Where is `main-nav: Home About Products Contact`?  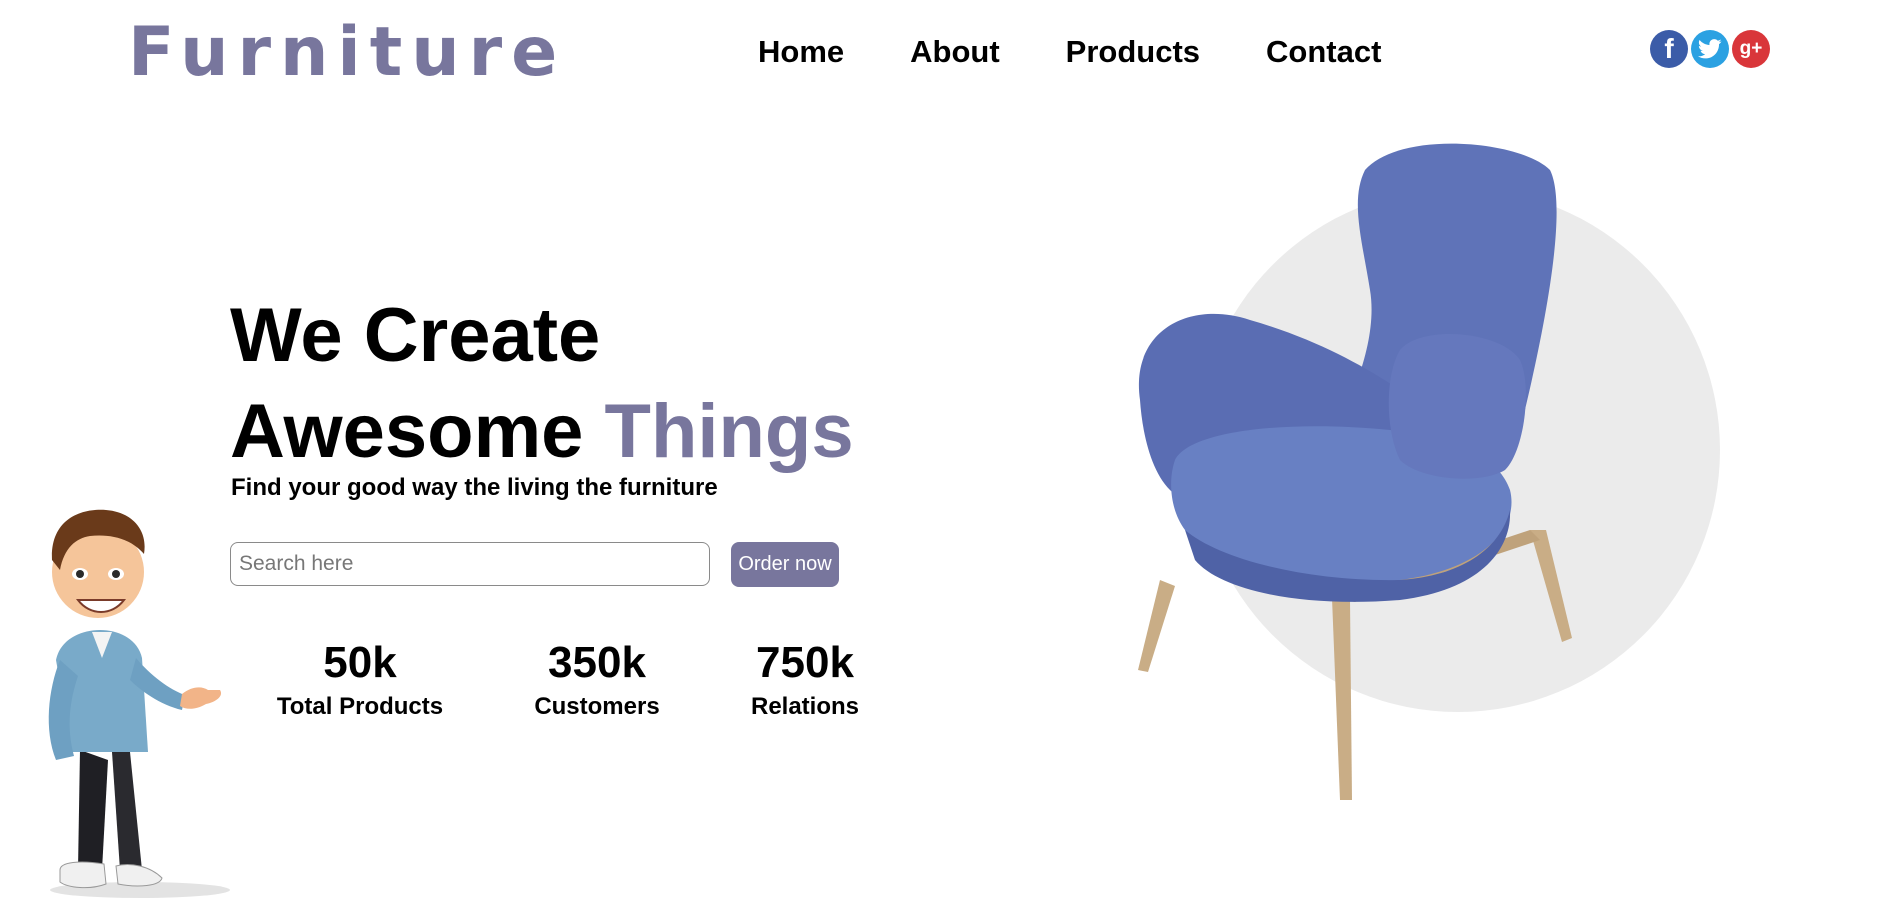
main-nav: Home About Products Contact is located at coordinates (1069, 52).